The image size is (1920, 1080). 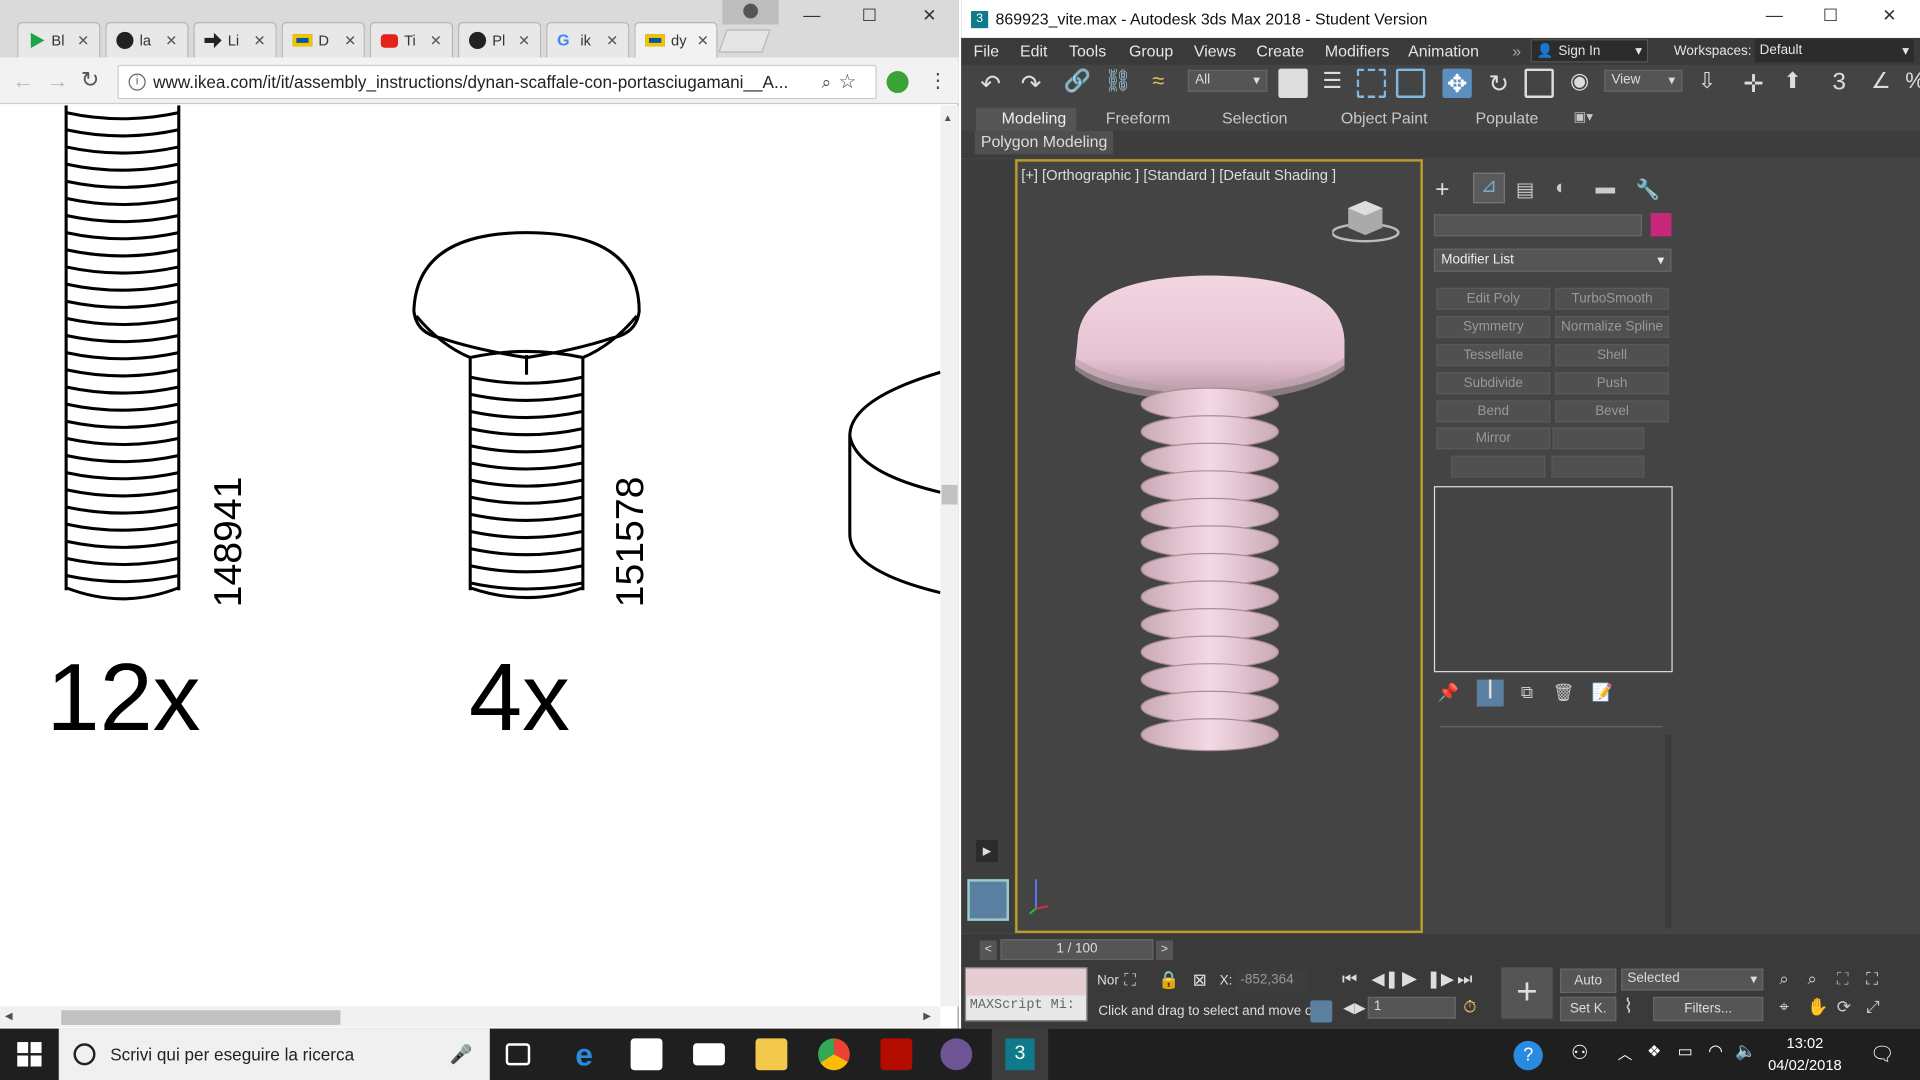 What do you see at coordinates (1020, 1054) in the screenshot?
I see `3dsmax-taskbar-active: 3` at bounding box center [1020, 1054].